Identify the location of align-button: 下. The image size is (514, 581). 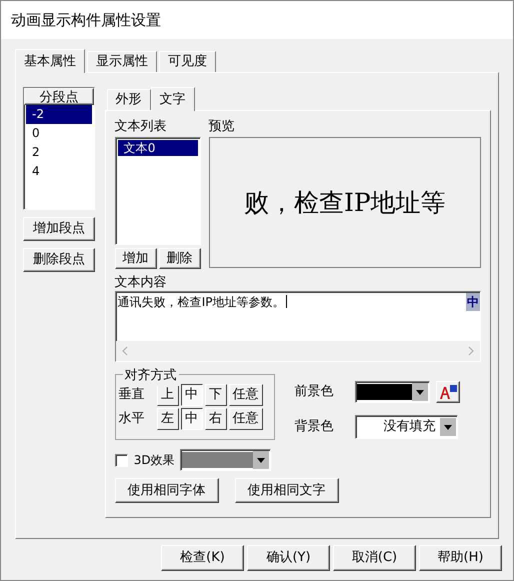
(215, 395).